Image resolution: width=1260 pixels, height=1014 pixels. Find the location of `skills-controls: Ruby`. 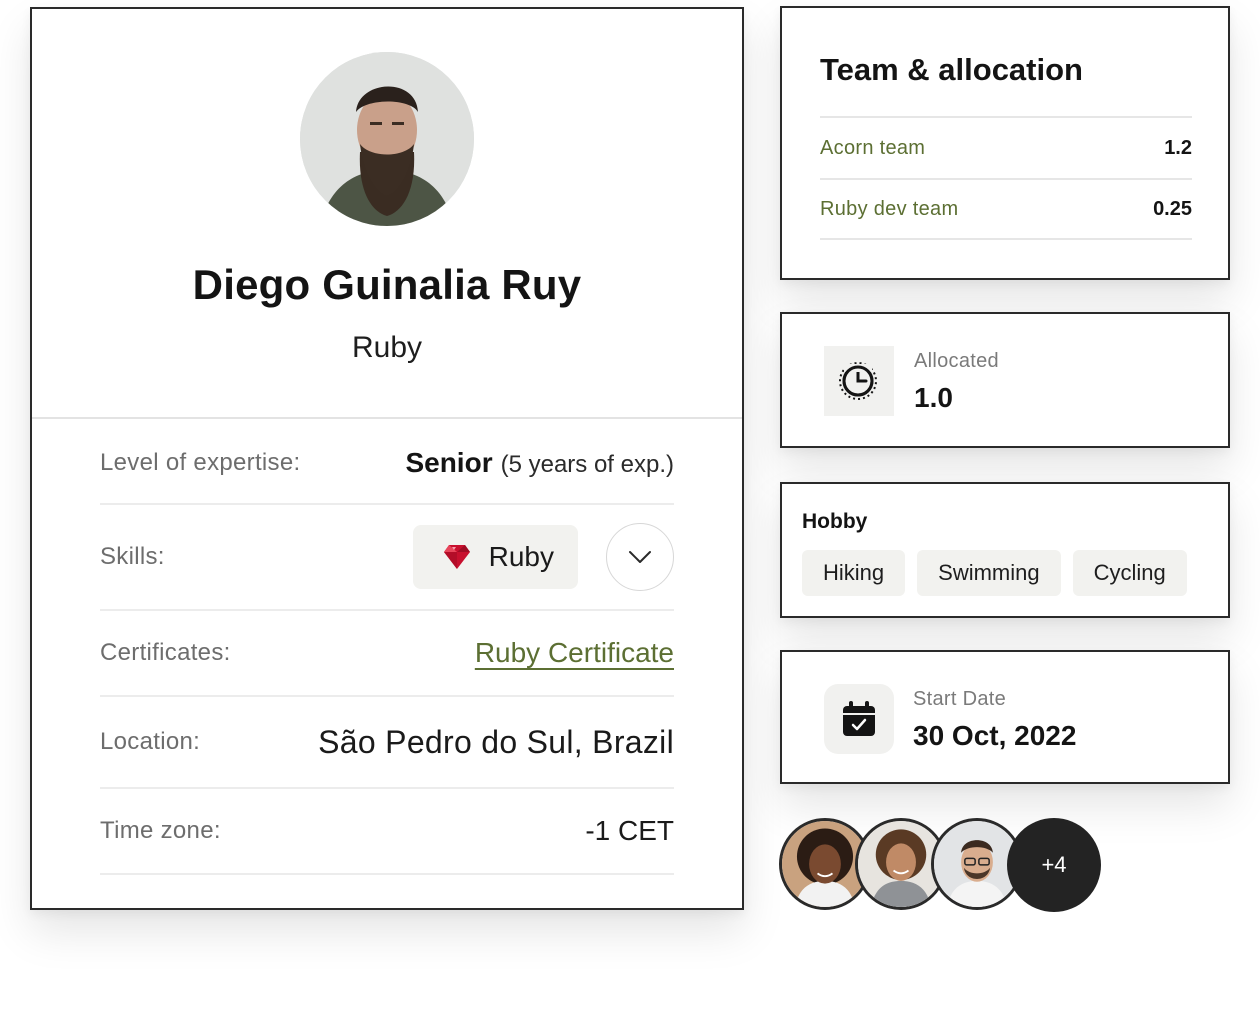

skills-controls: Ruby is located at coordinates (543, 557).